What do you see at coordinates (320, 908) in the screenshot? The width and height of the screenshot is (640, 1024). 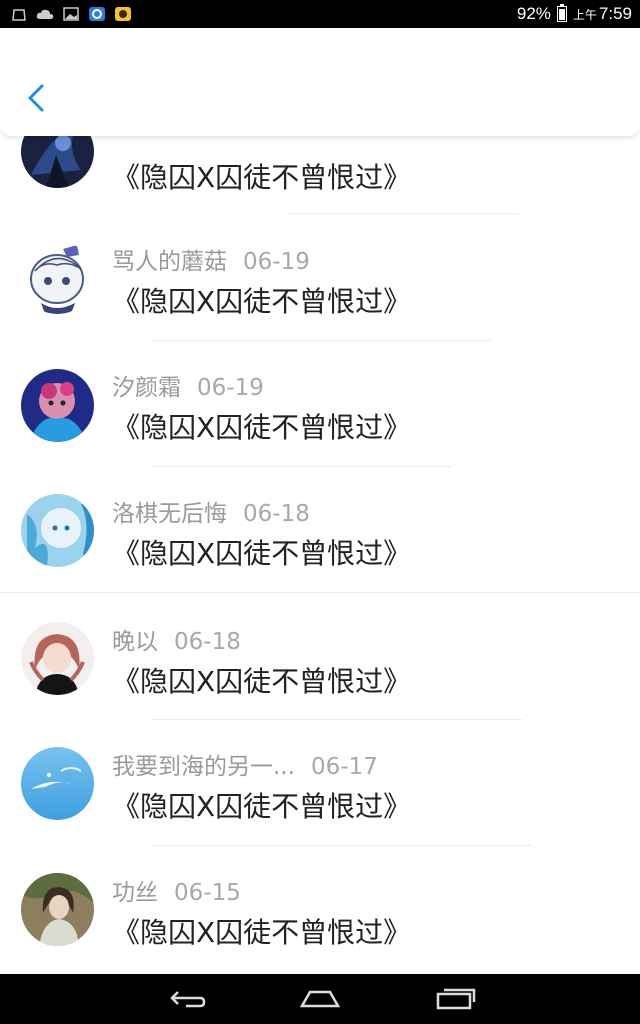 I see `list-item: 功丝 06-15 《隐囚X囚徒不曾恨过》` at bounding box center [320, 908].